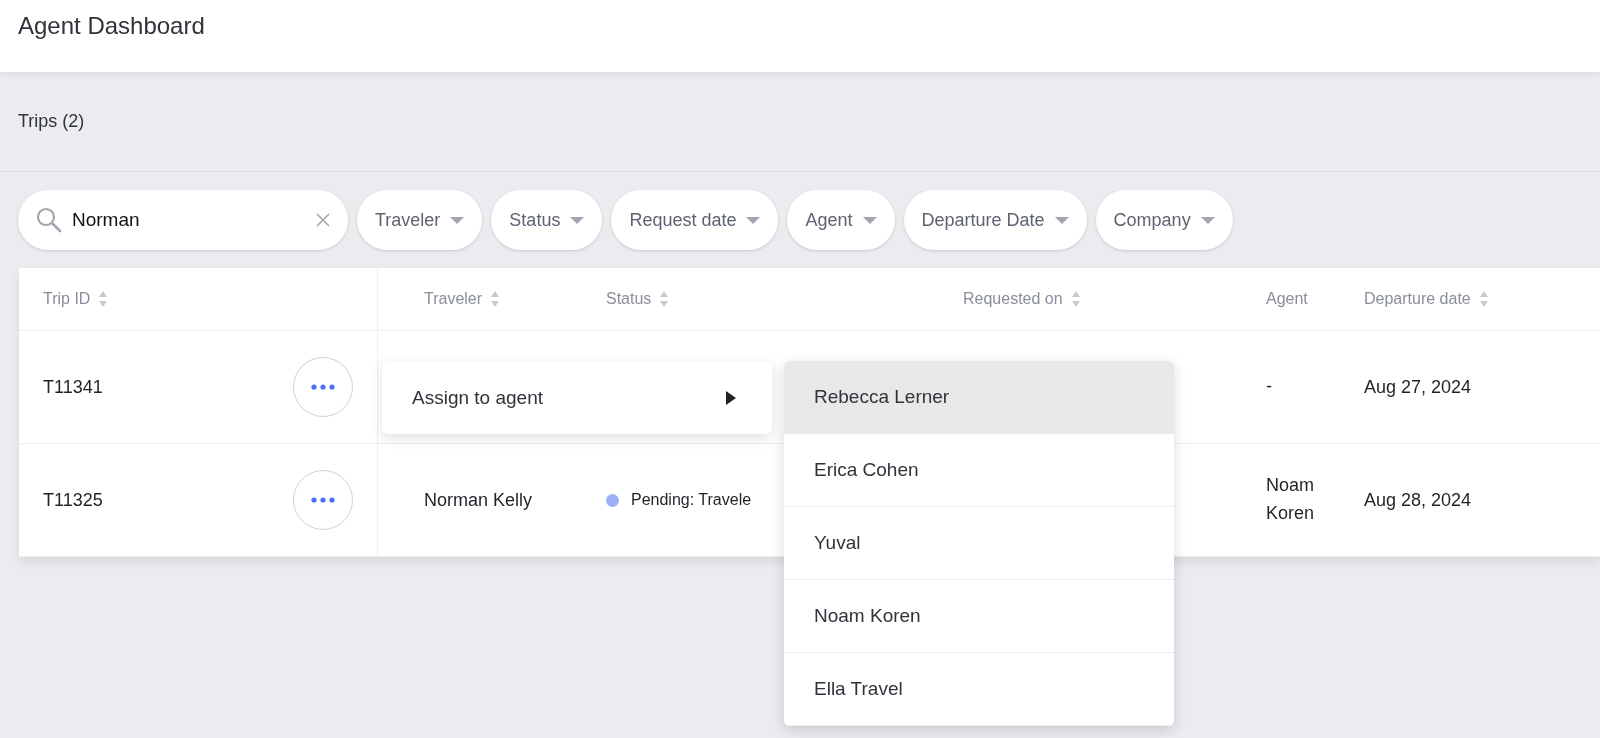 This screenshot has width=1600, height=738. I want to click on filter-dropdown: Agent, so click(841, 220).